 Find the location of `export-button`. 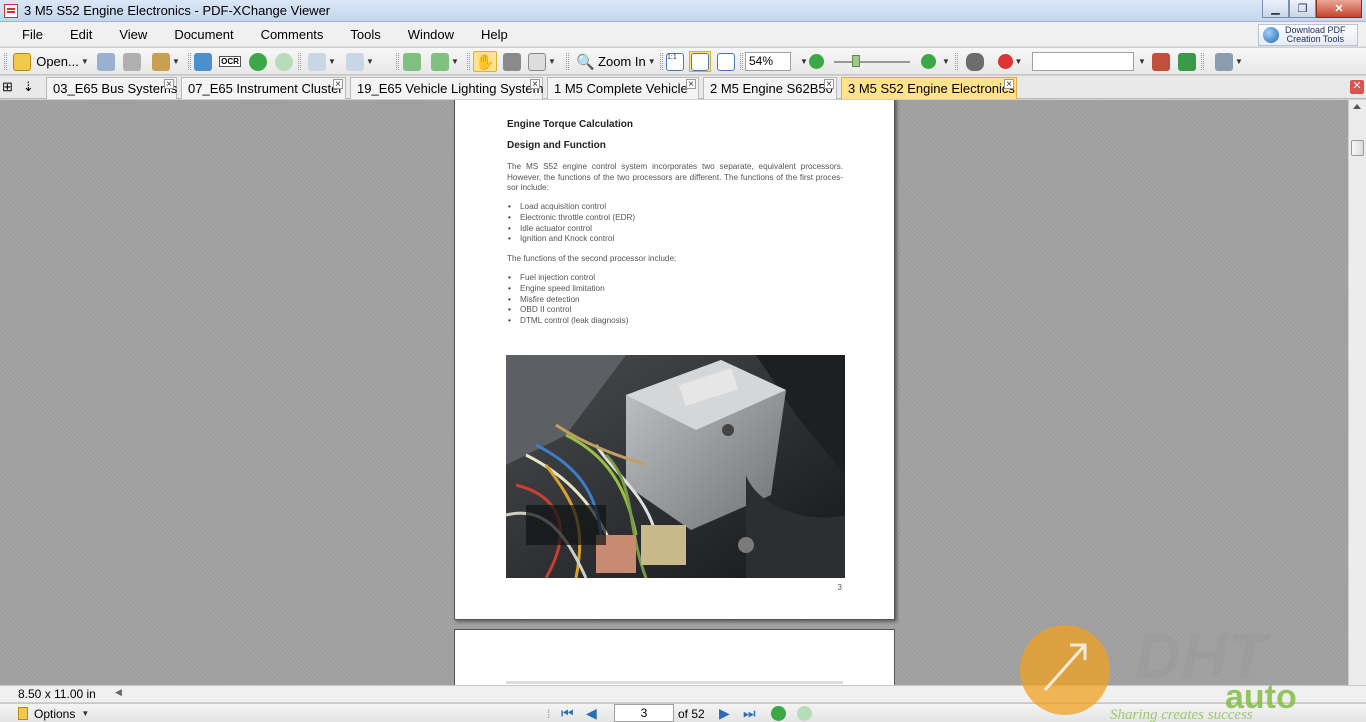

export-button is located at coordinates (203, 61).